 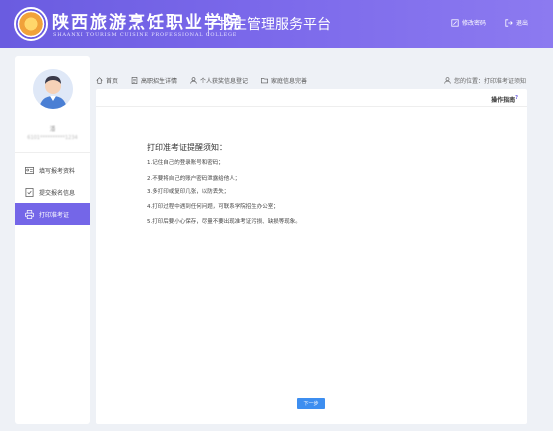 What do you see at coordinates (516, 98) in the screenshot?
I see `help-icon: ?` at bounding box center [516, 98].